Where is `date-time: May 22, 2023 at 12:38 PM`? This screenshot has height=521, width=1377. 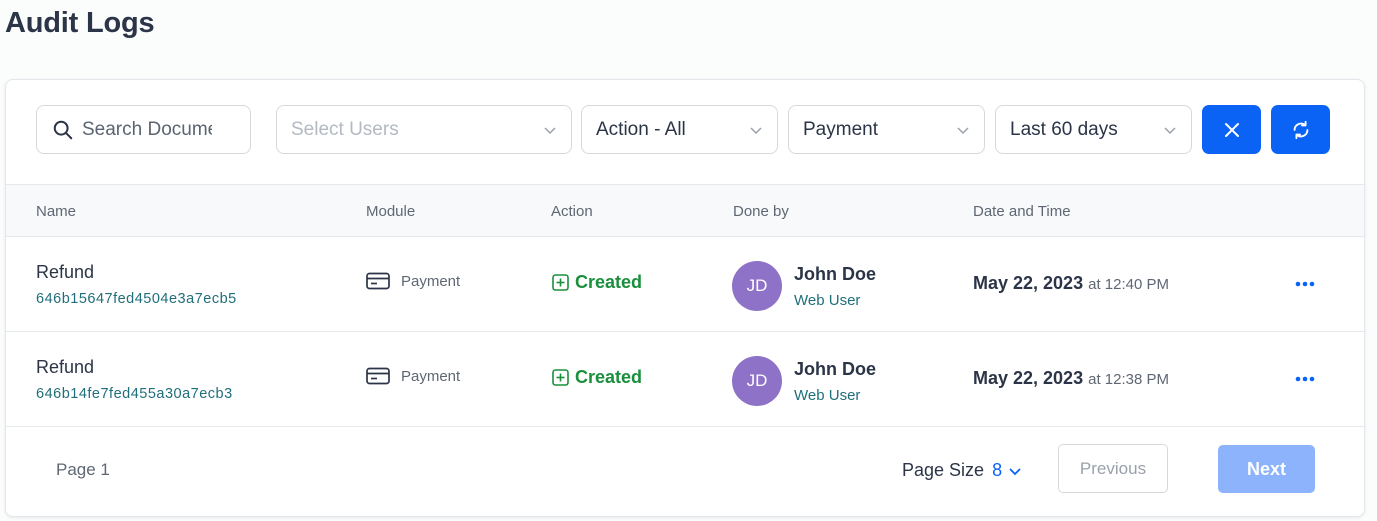 date-time: May 22, 2023 at 12:38 PM is located at coordinates (1071, 378).